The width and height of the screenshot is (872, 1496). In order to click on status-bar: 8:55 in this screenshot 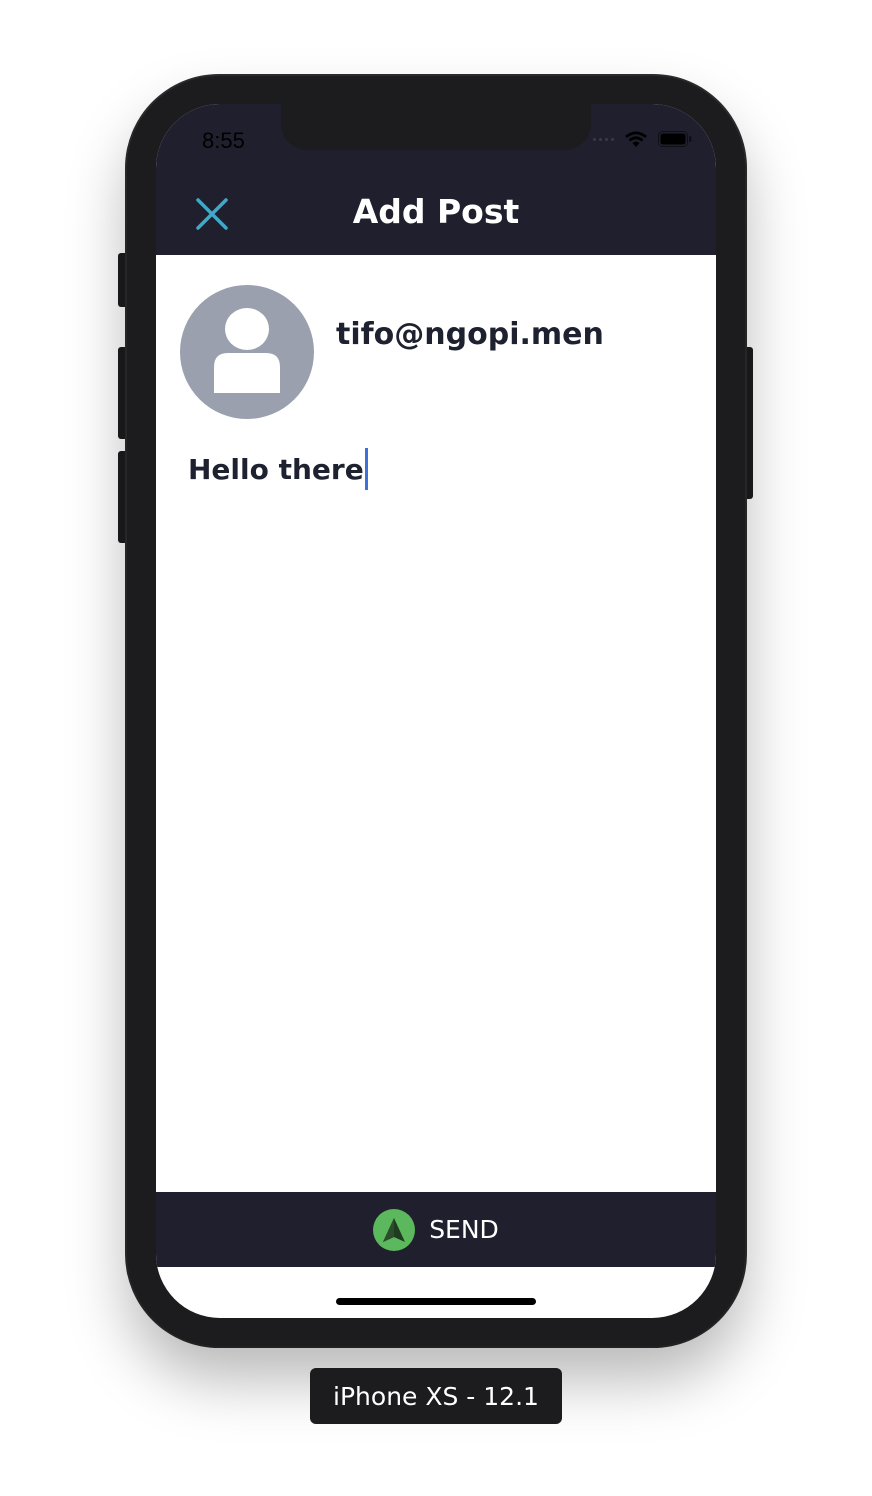, I will do `click(436, 139)`.